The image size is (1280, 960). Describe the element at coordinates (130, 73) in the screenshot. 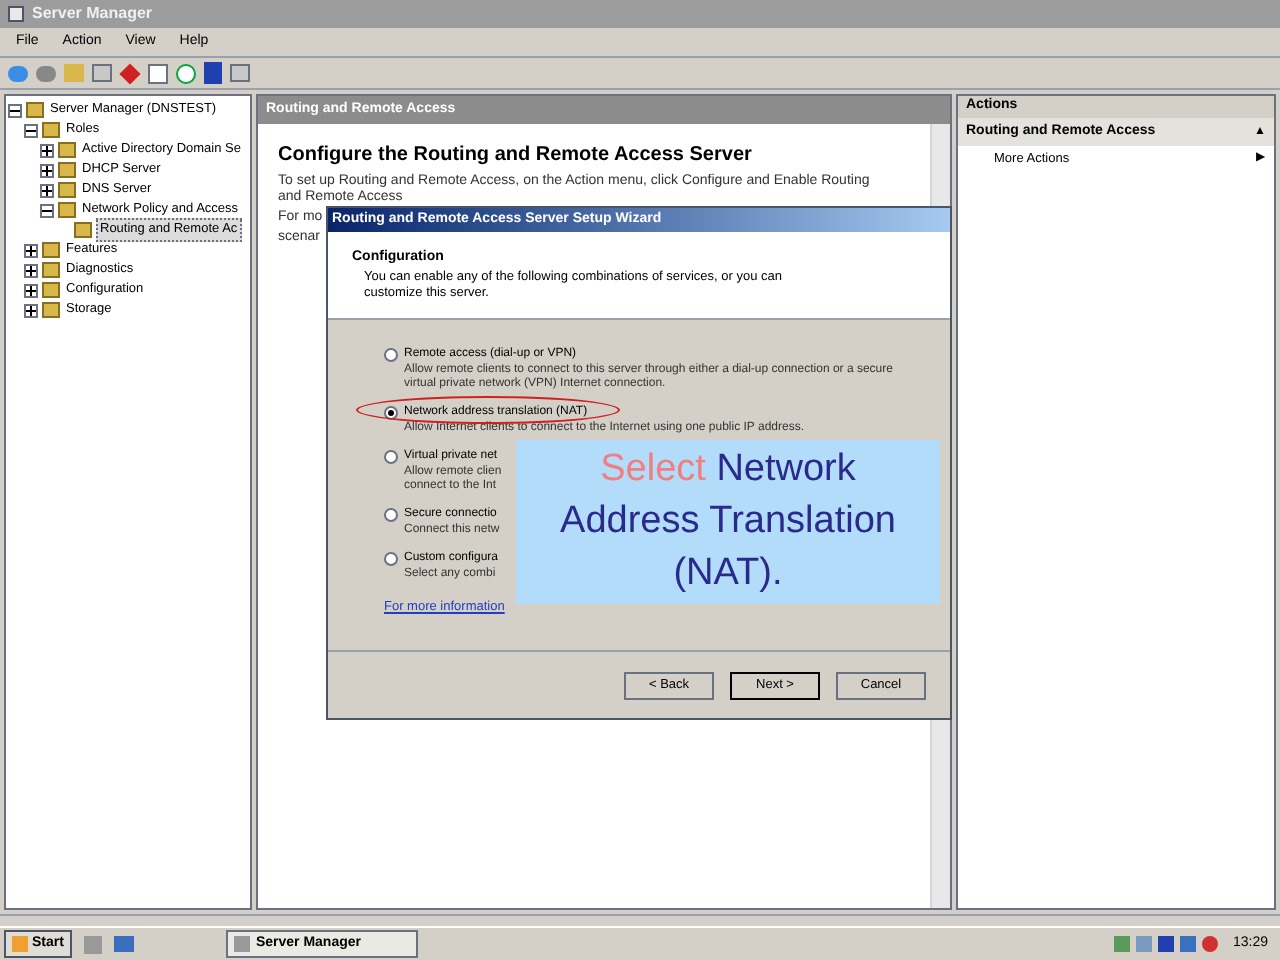

I see `delete-icon` at that location.